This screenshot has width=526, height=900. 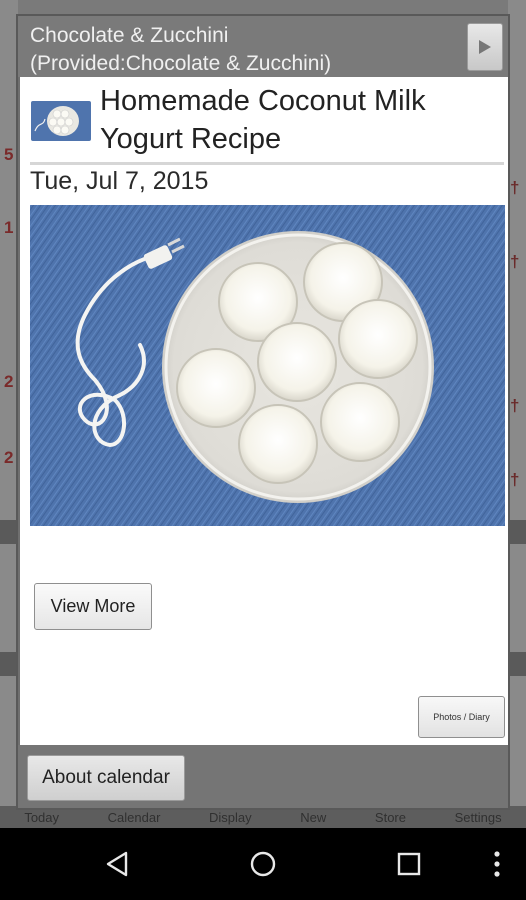 What do you see at coordinates (61, 121) in the screenshot?
I see `yogurt-thumbnail` at bounding box center [61, 121].